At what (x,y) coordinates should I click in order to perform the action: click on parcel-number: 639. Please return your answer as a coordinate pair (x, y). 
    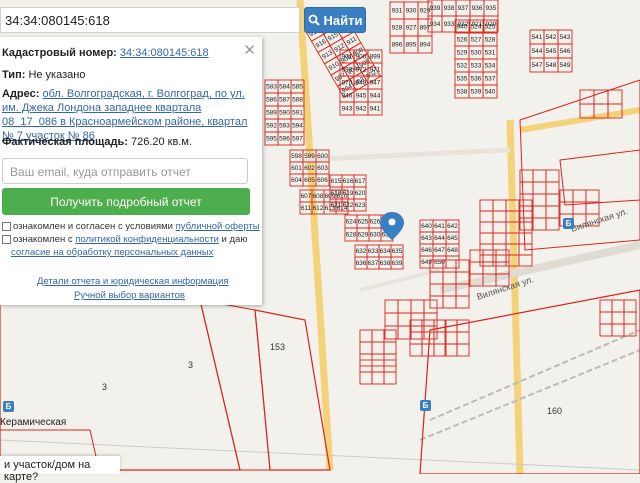
    Looking at the image, I should click on (397, 263).